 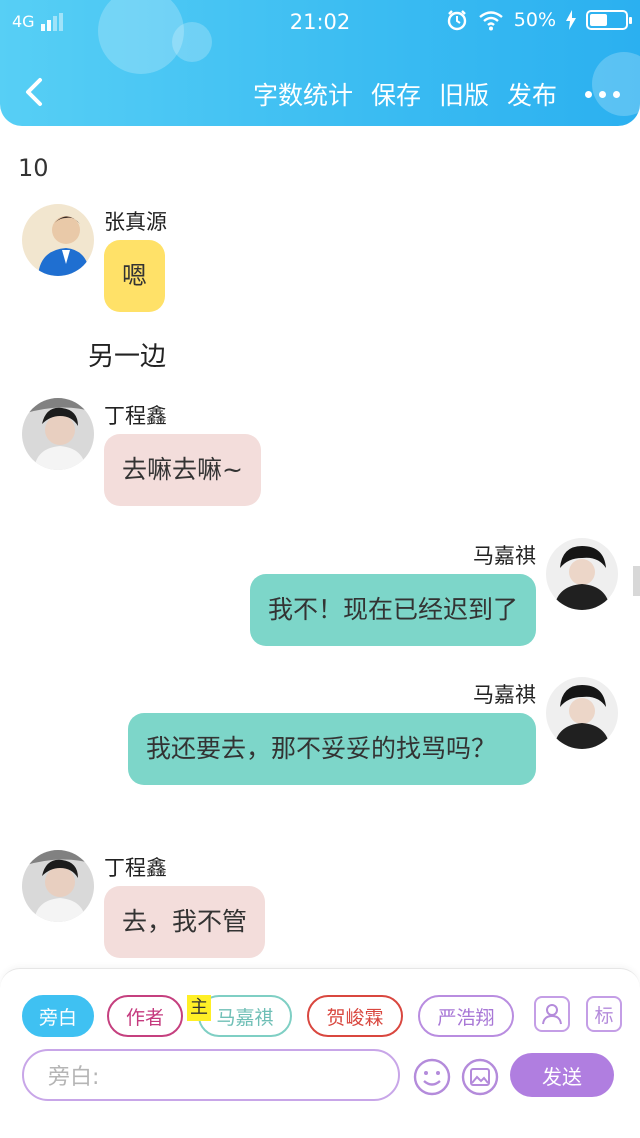 What do you see at coordinates (571, 20) in the screenshot?
I see `charging-bolt-icon` at bounding box center [571, 20].